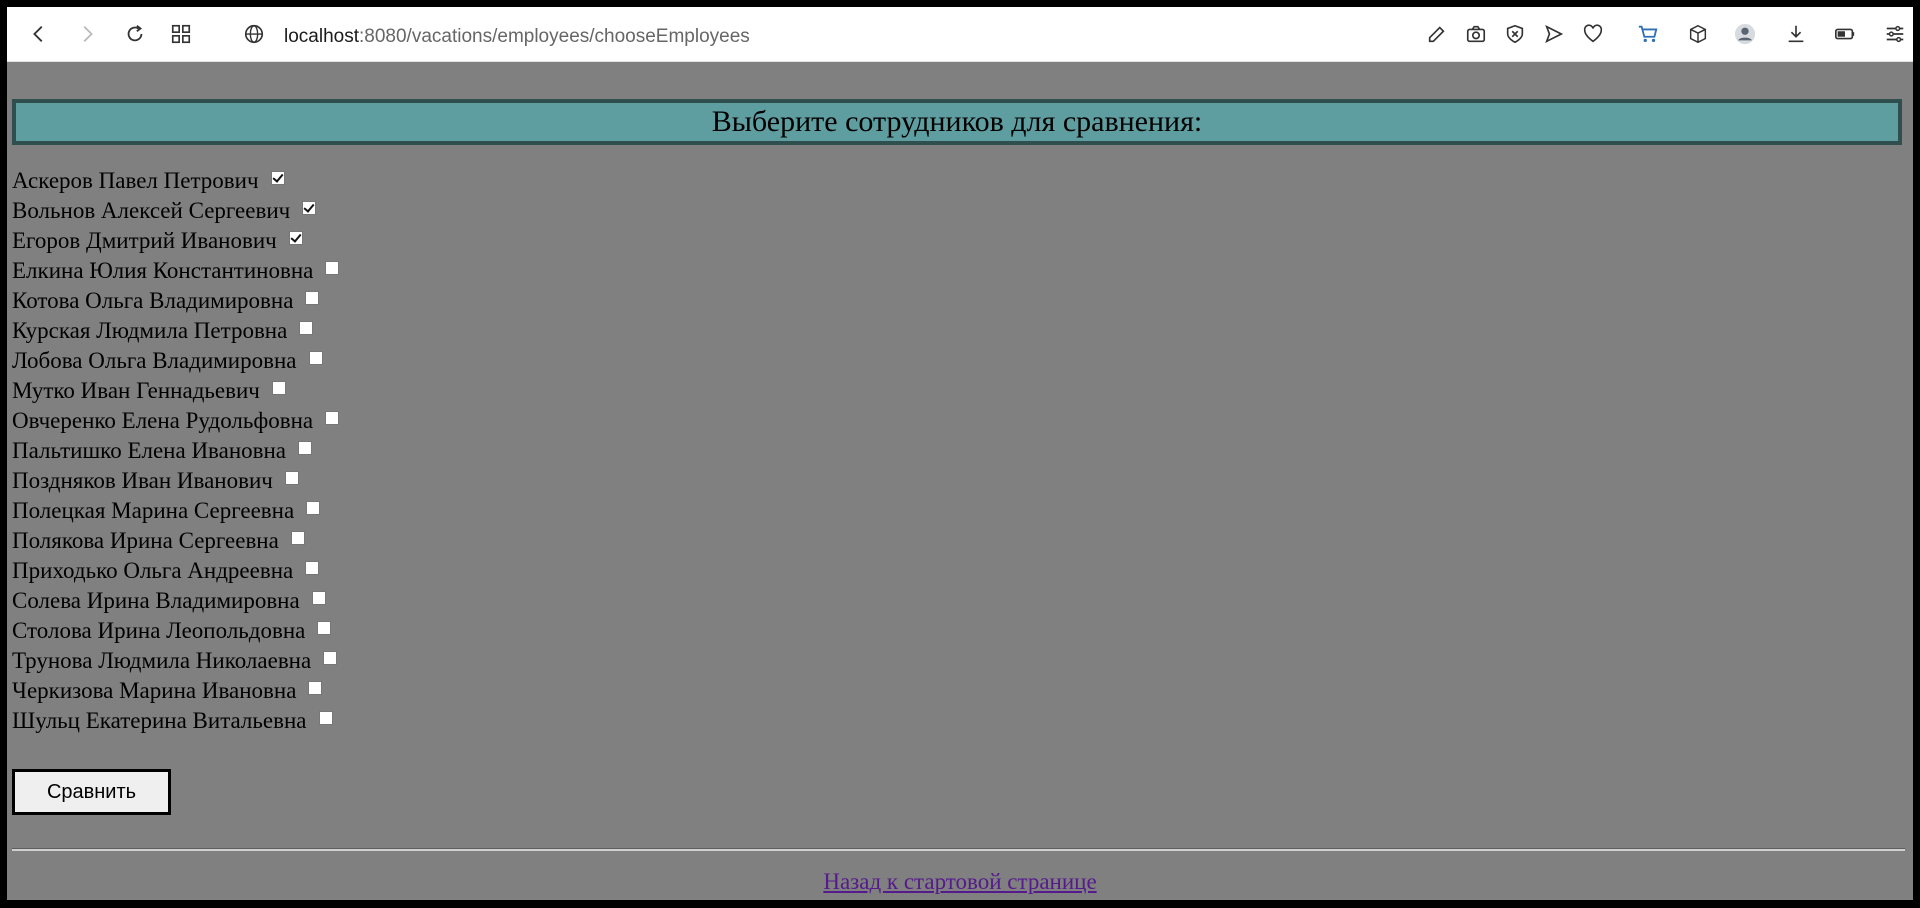  What do you see at coordinates (159, 720) in the screenshot?
I see `employee-name: Шульц Екатерина Витальевна` at bounding box center [159, 720].